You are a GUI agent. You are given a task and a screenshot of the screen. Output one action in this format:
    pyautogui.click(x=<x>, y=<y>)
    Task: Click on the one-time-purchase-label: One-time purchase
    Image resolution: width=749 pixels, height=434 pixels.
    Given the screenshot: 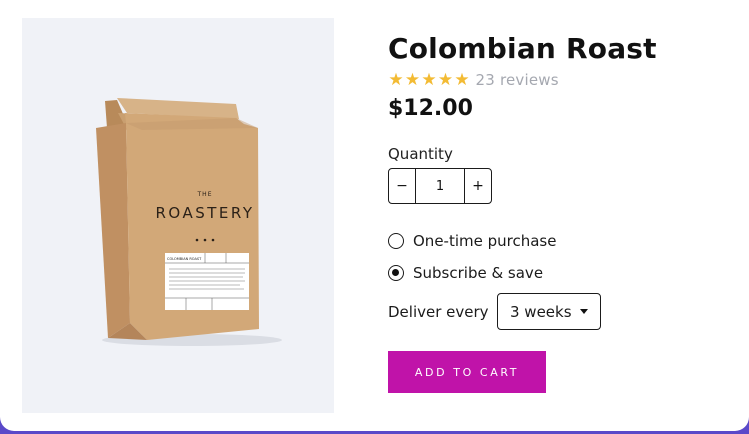 What is the action you would take?
    pyautogui.click(x=485, y=241)
    